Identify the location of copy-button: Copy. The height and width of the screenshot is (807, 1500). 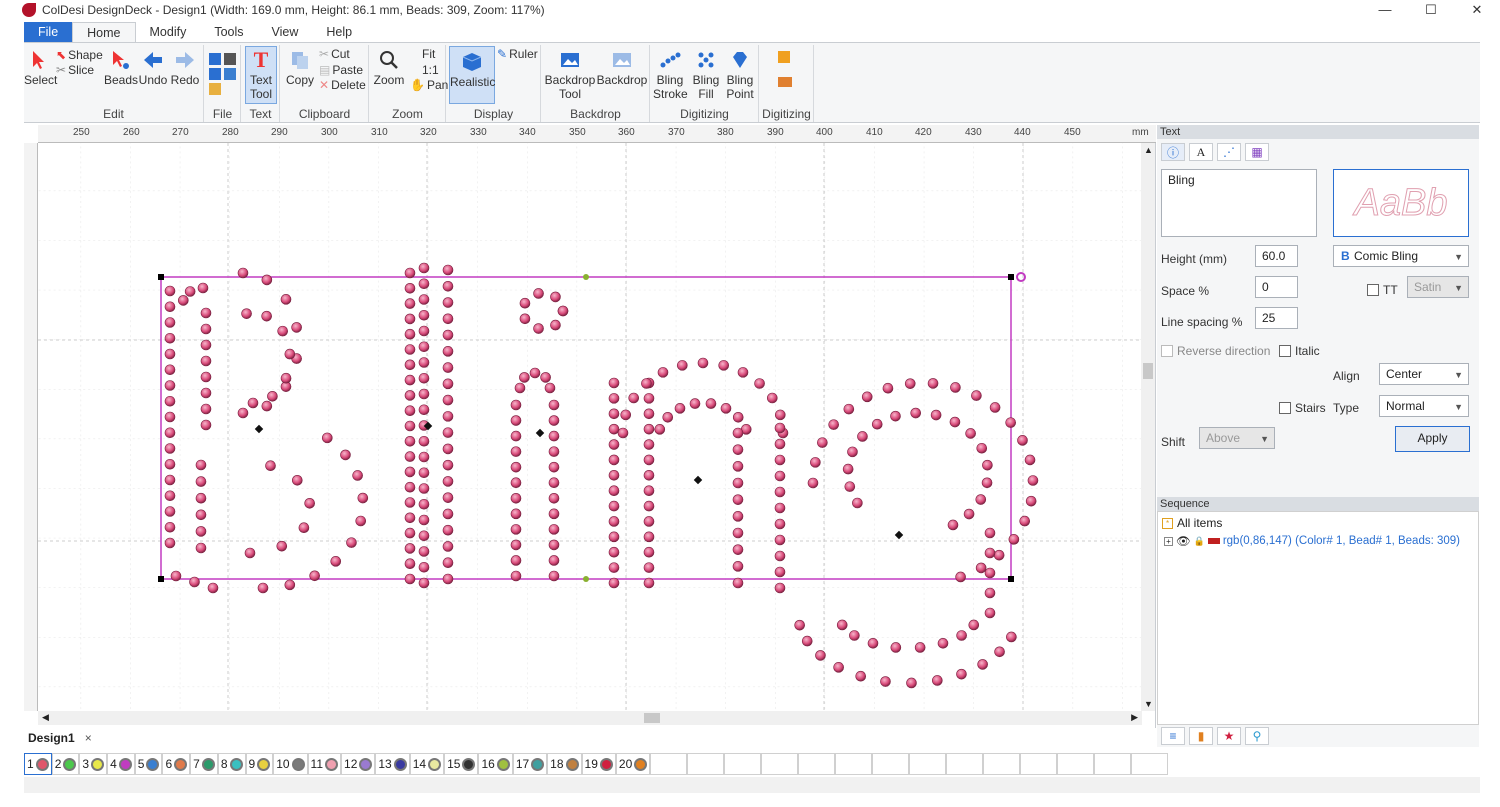
(300, 68).